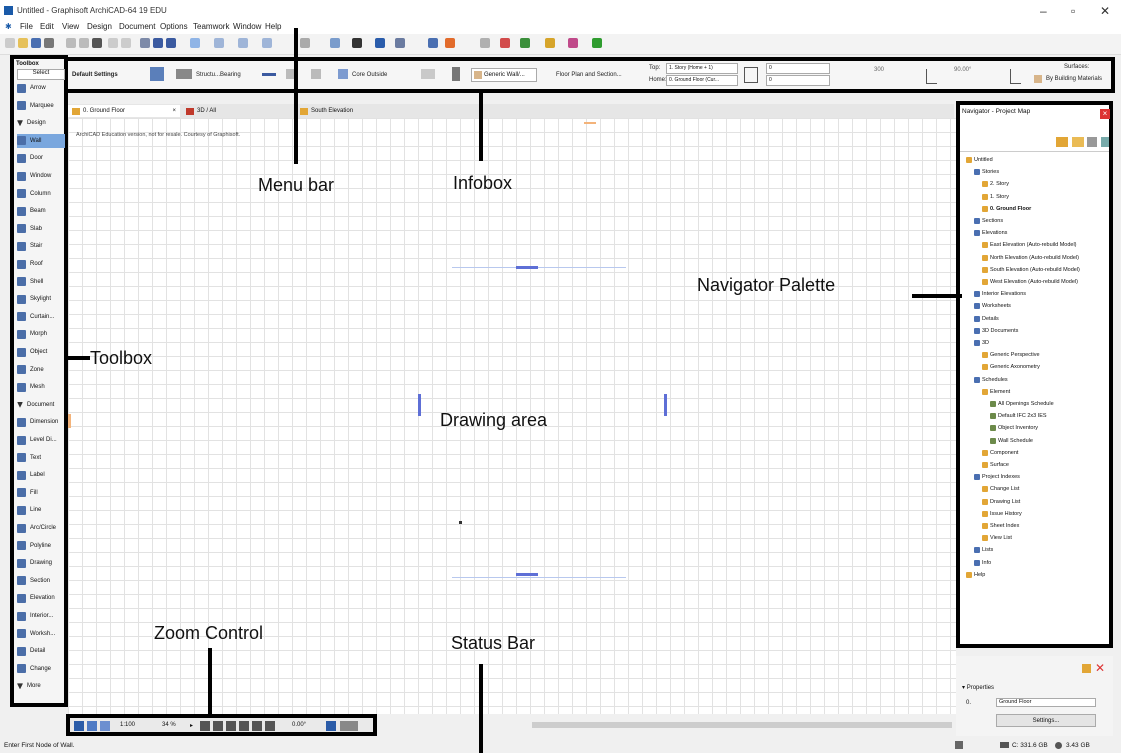 This screenshot has height=753, width=1121. What do you see at coordinates (962, 70) in the screenshot?
I see `angle-value: 90.00°` at bounding box center [962, 70].